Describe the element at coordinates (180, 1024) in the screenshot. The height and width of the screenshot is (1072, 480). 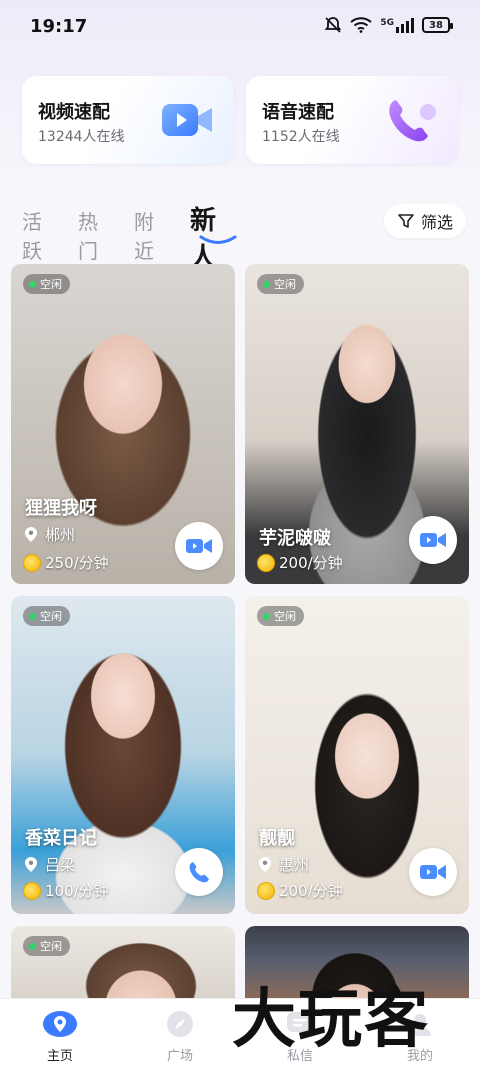
I see `compass-icon` at that location.